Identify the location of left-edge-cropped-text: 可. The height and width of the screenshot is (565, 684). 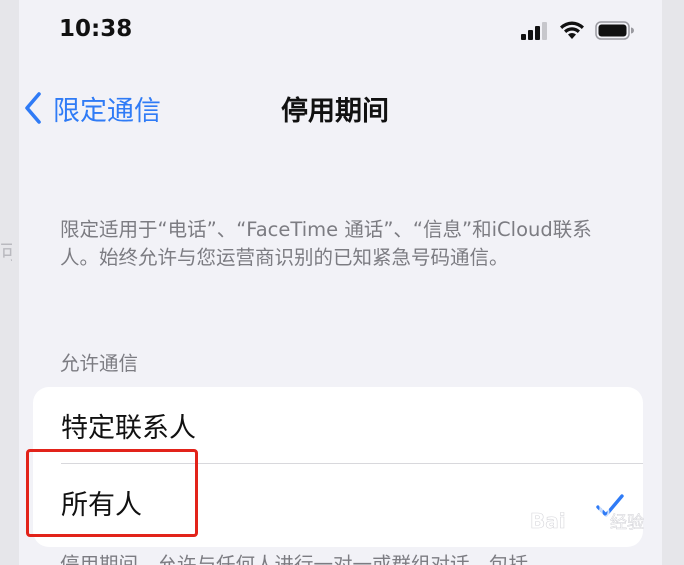
(6, 252).